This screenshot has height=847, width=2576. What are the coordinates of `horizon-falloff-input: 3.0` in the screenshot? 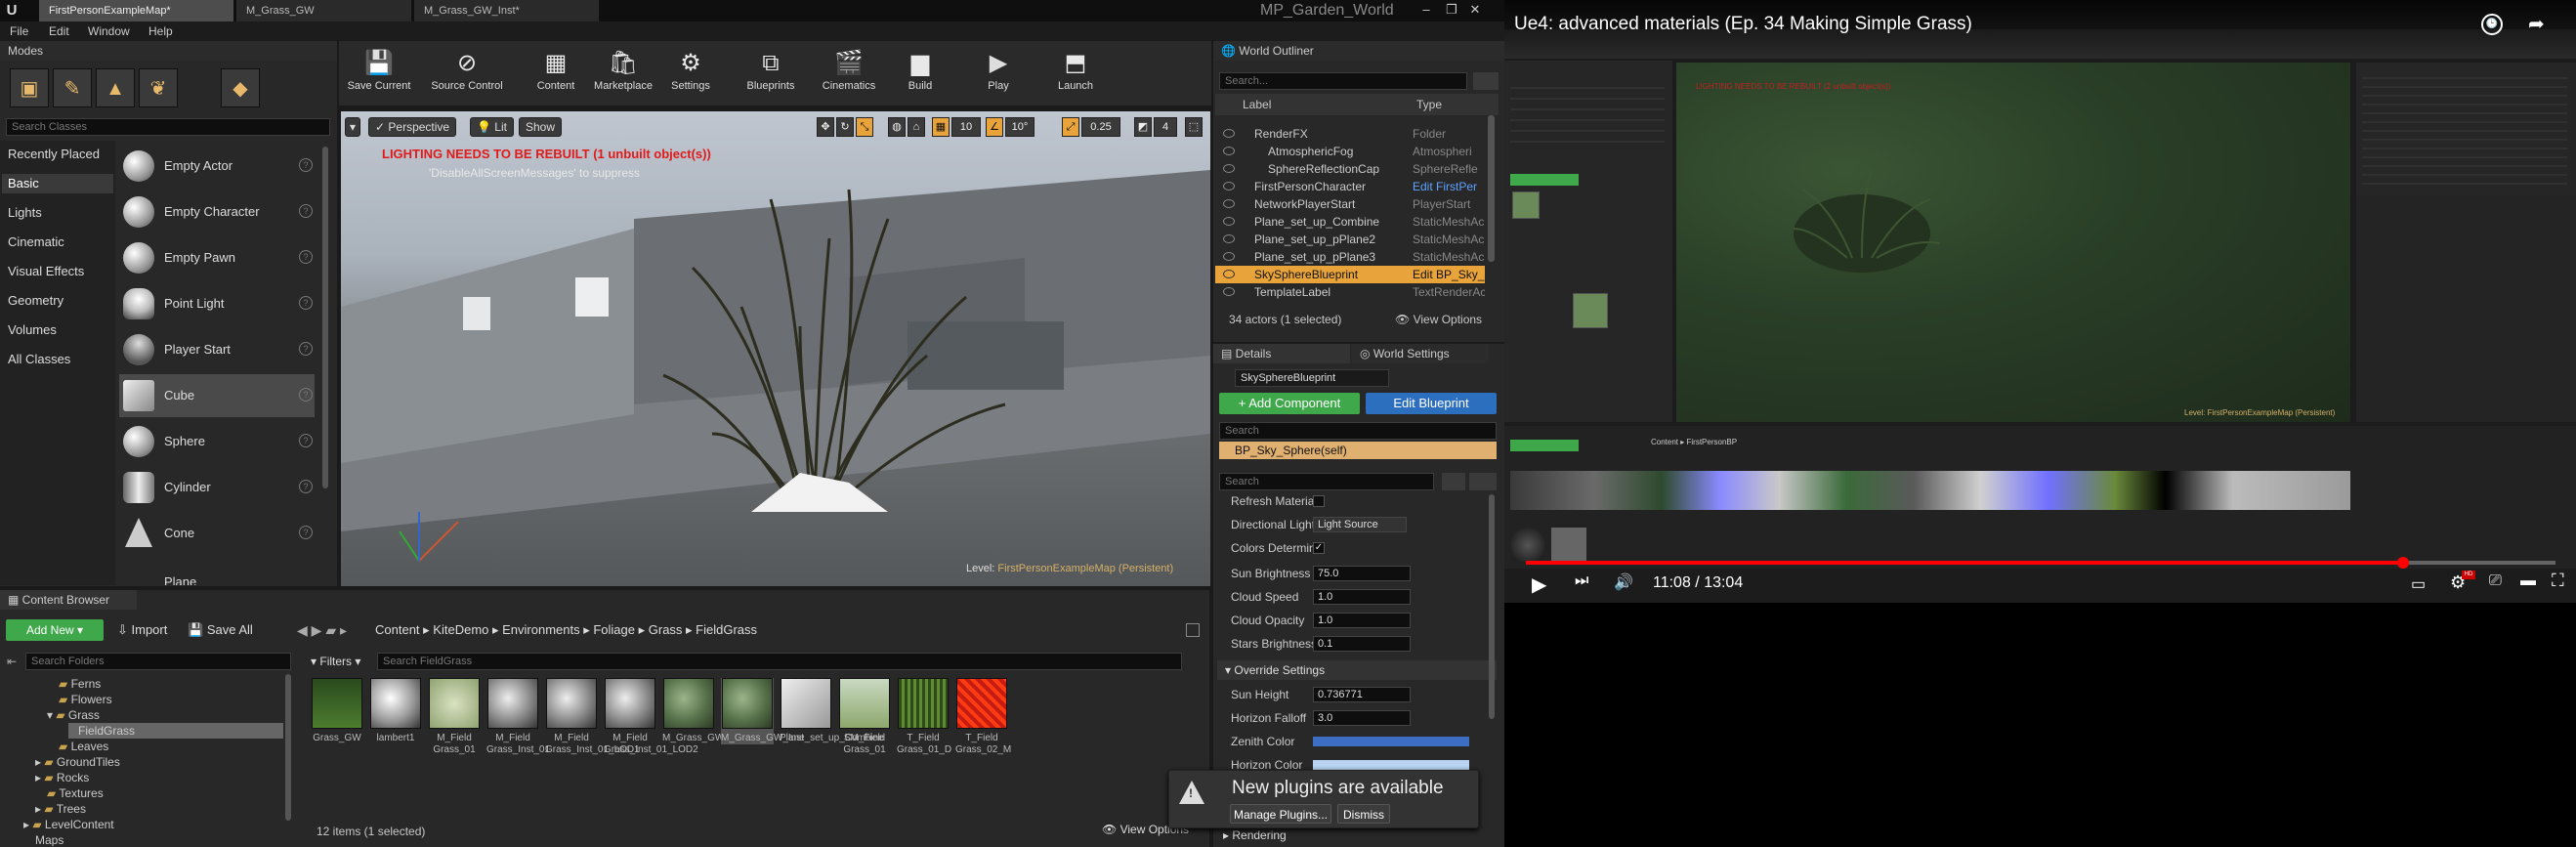 It's located at (1362, 718).